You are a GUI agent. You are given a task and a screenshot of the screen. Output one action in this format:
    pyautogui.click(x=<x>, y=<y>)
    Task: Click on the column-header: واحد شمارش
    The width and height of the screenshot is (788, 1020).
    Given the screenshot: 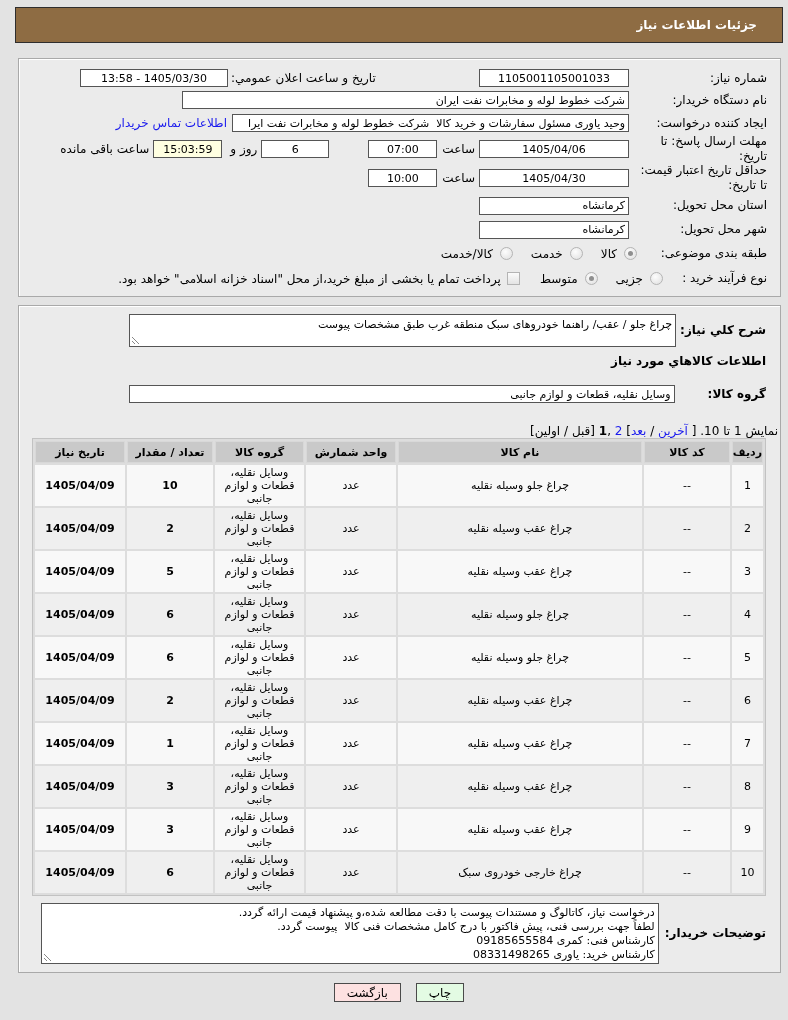 What is the action you would take?
    pyautogui.click(x=351, y=452)
    